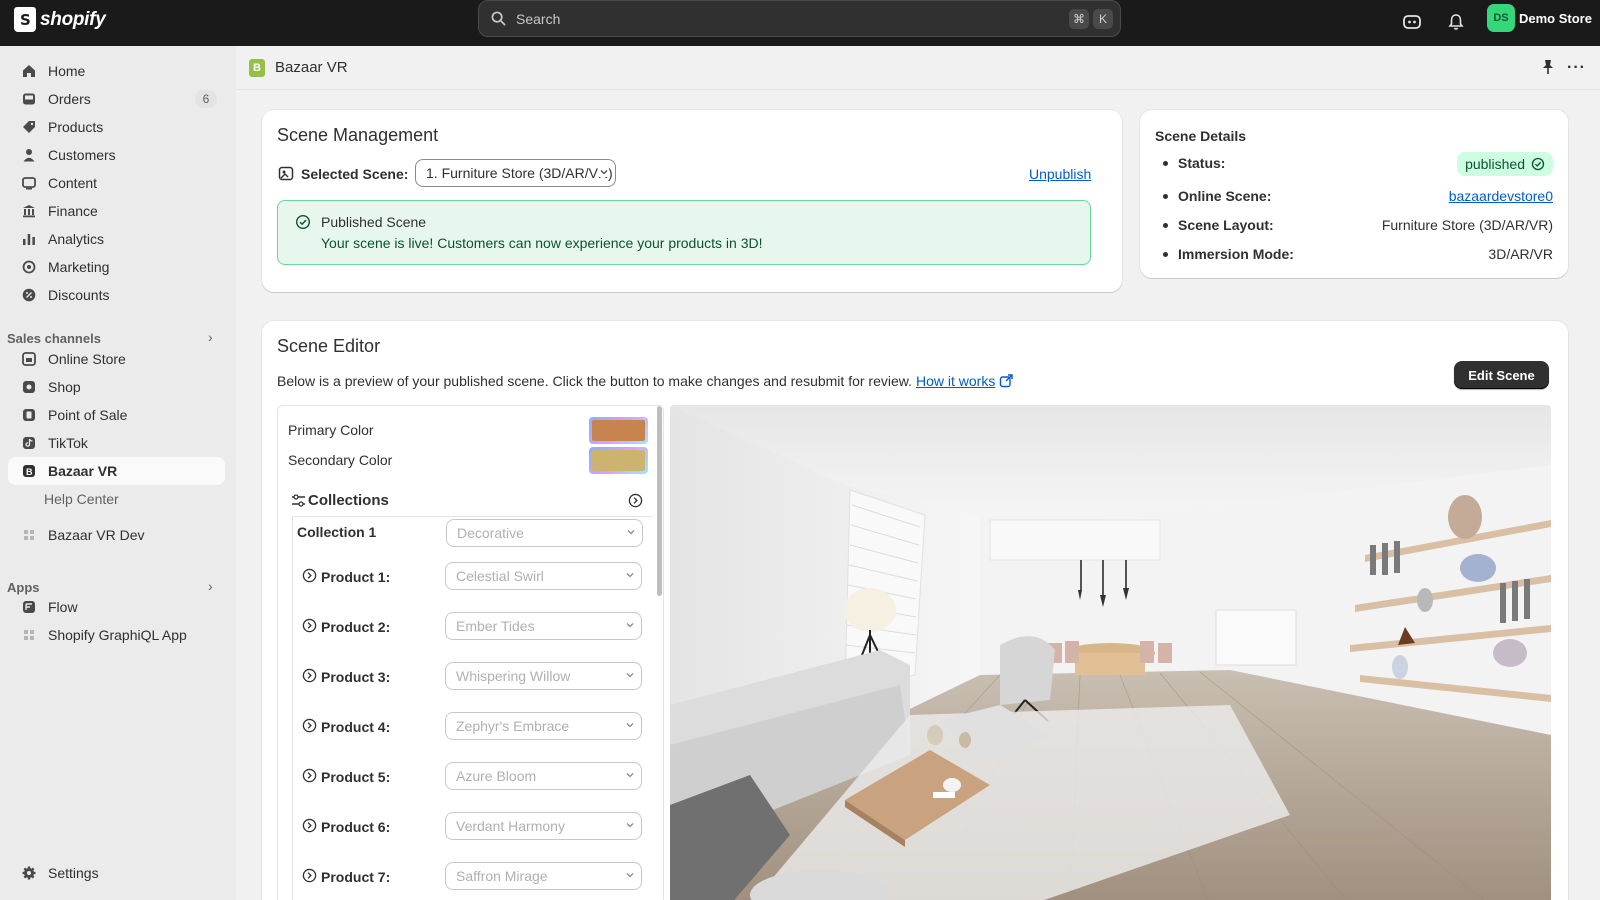 This screenshot has height=900, width=1600. Describe the element at coordinates (116, 635) in the screenshot. I see `sidebar-item-graphiql: Shopify GraphiQL App` at that location.